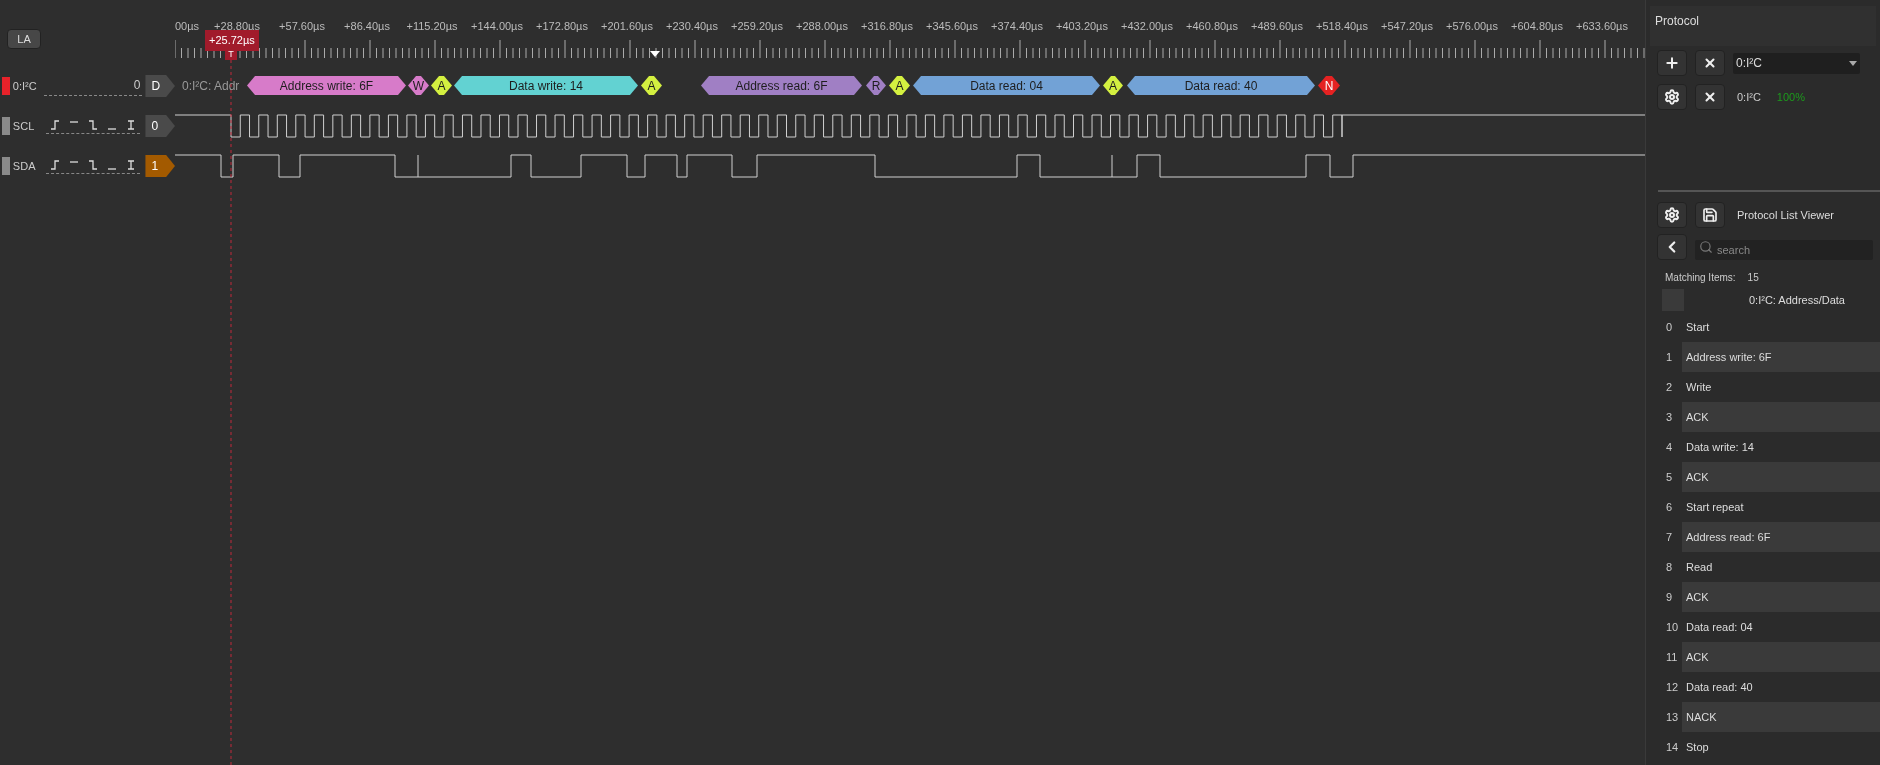 The height and width of the screenshot is (765, 1880). Describe the element at coordinates (1749, 97) in the screenshot. I see `decoder-name: 0:I²C` at that location.